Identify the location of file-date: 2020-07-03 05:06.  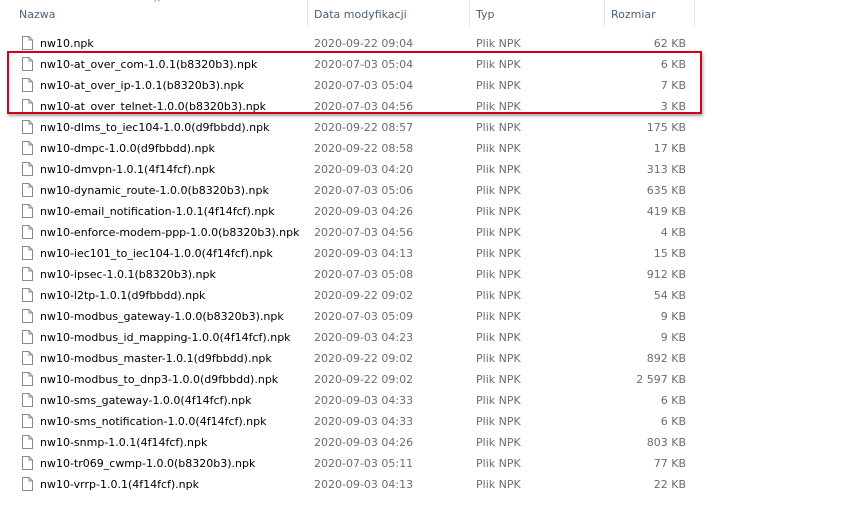
(364, 190).